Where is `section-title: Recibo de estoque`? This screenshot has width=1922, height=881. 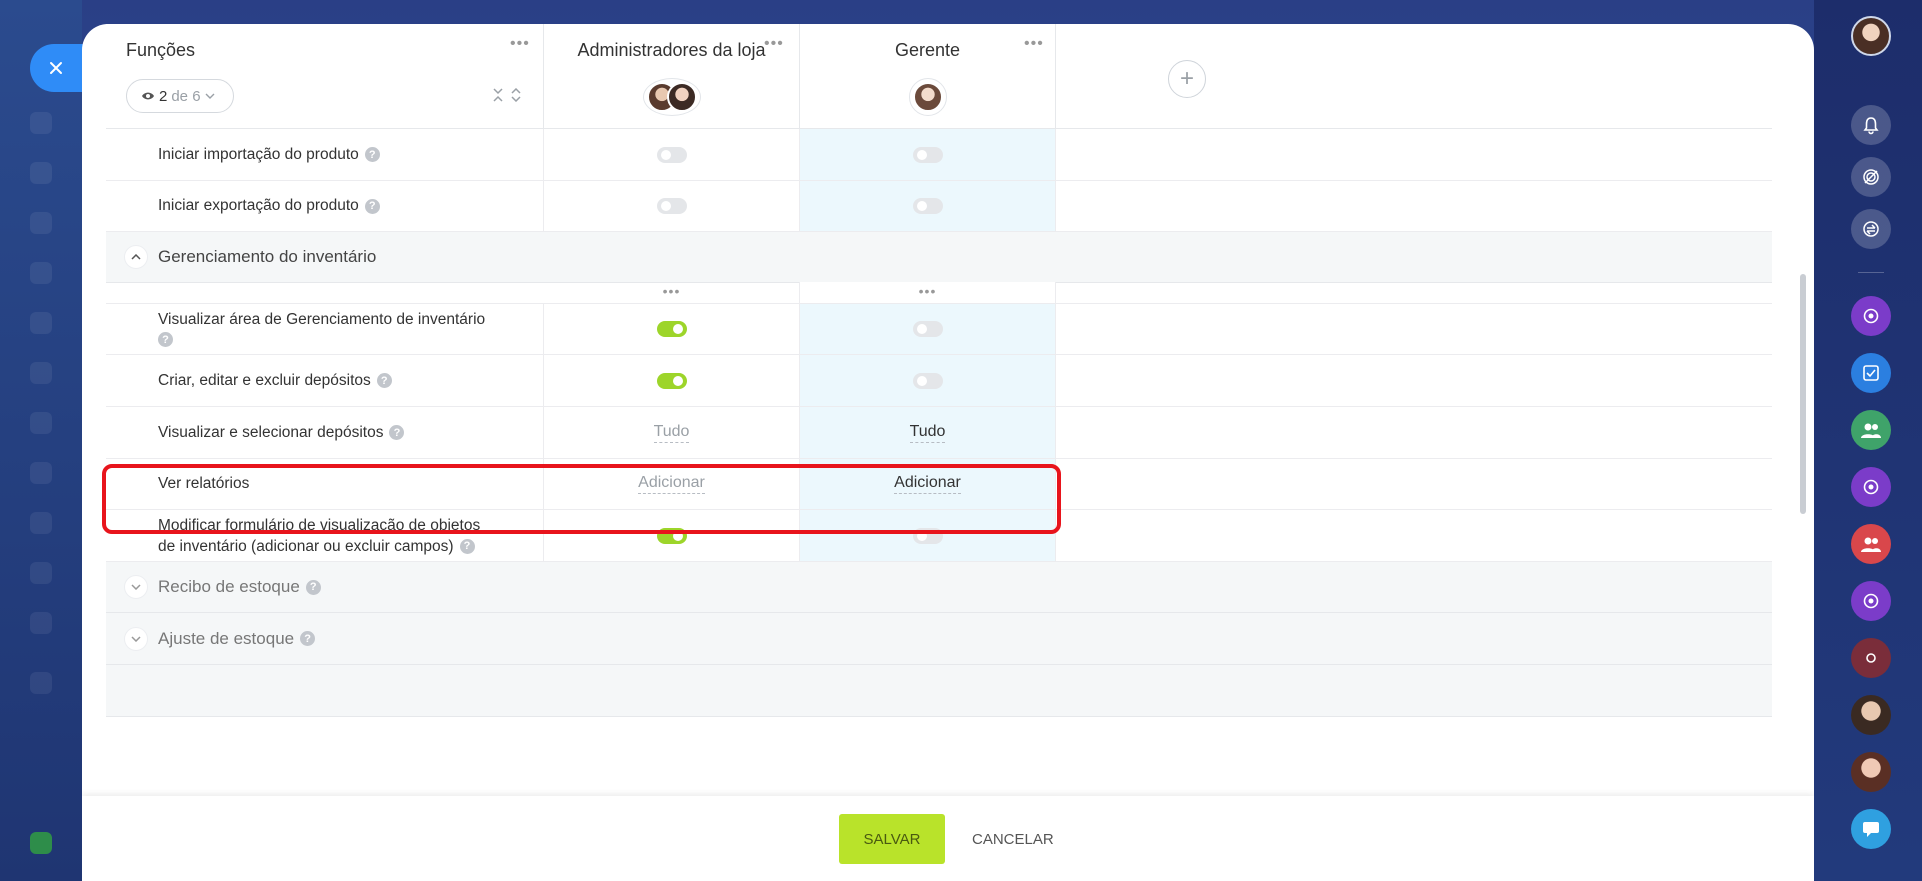
section-title: Recibo de estoque is located at coordinates (229, 586).